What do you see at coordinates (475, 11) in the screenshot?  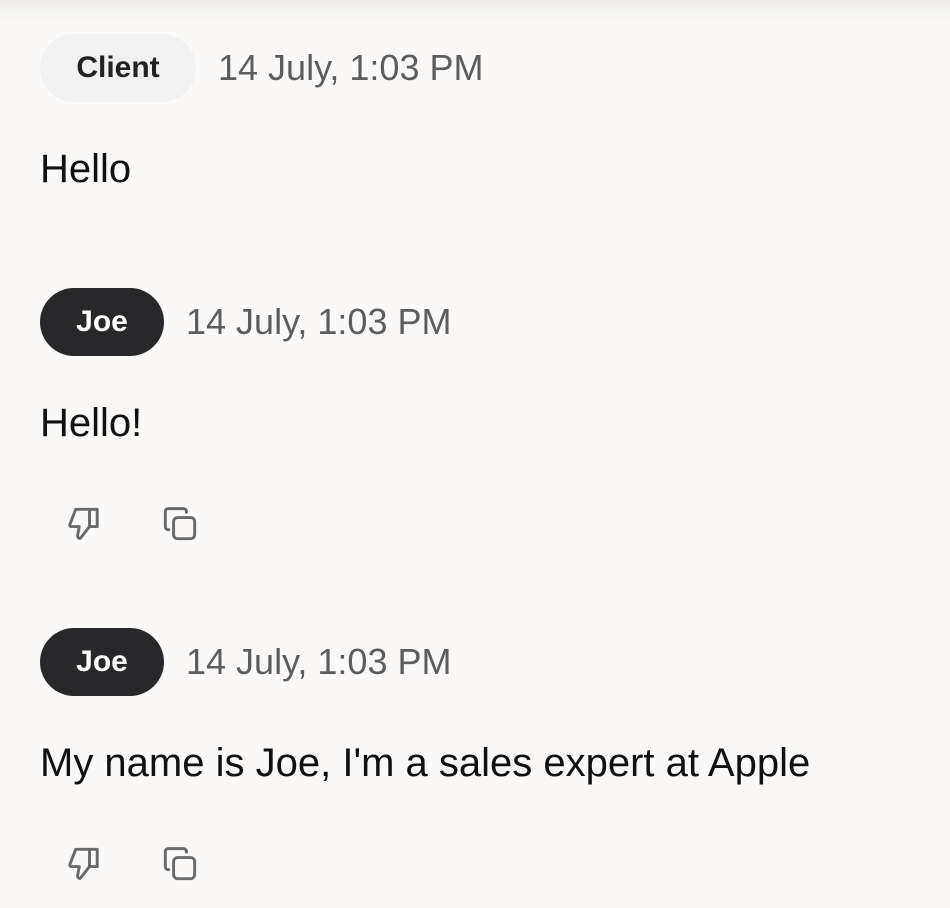 I see `top-shadow` at bounding box center [475, 11].